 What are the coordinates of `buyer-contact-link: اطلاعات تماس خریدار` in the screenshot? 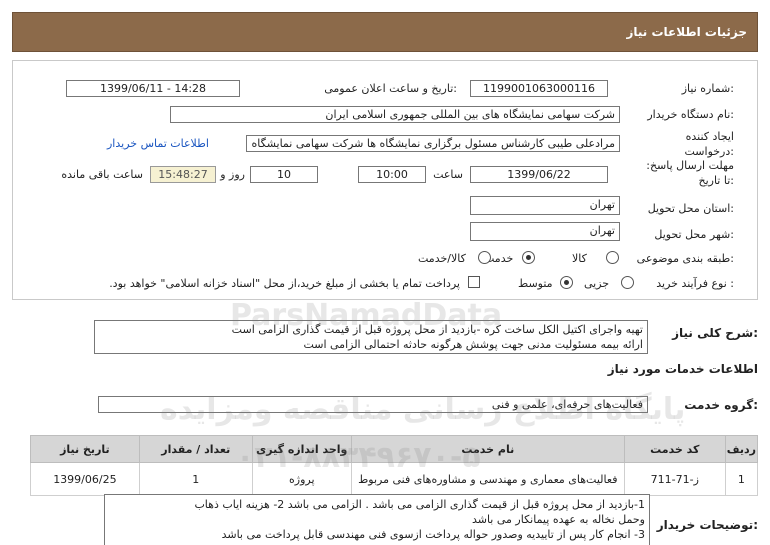 It's located at (158, 143).